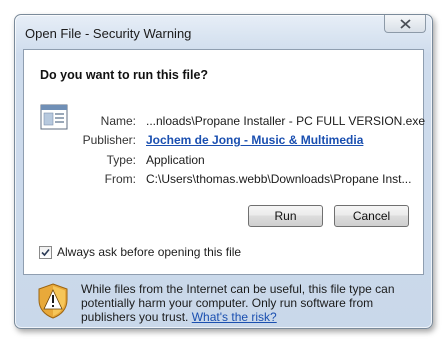 The height and width of the screenshot is (351, 447). I want to click on close-button, so click(405, 24).